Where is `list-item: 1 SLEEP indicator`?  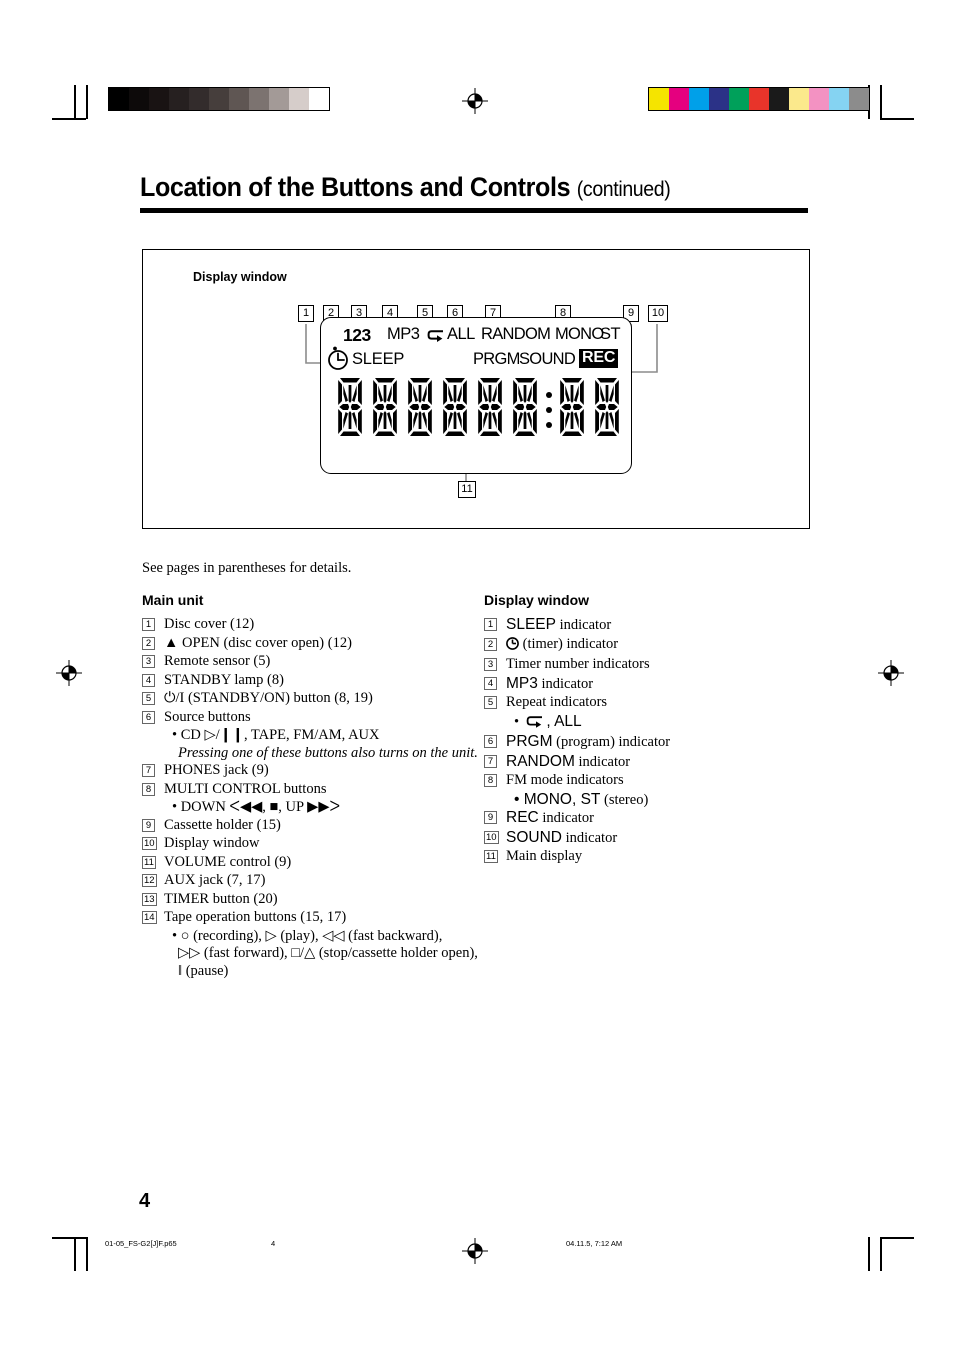 list-item: 1 SLEEP indicator is located at coordinates (659, 625).